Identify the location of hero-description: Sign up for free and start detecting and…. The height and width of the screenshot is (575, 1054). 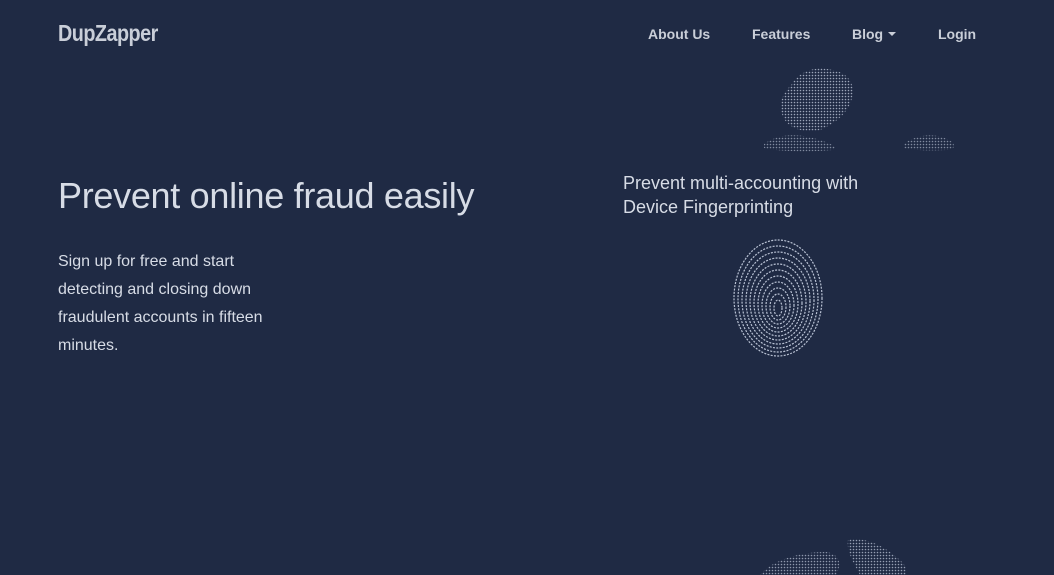
(160, 303).